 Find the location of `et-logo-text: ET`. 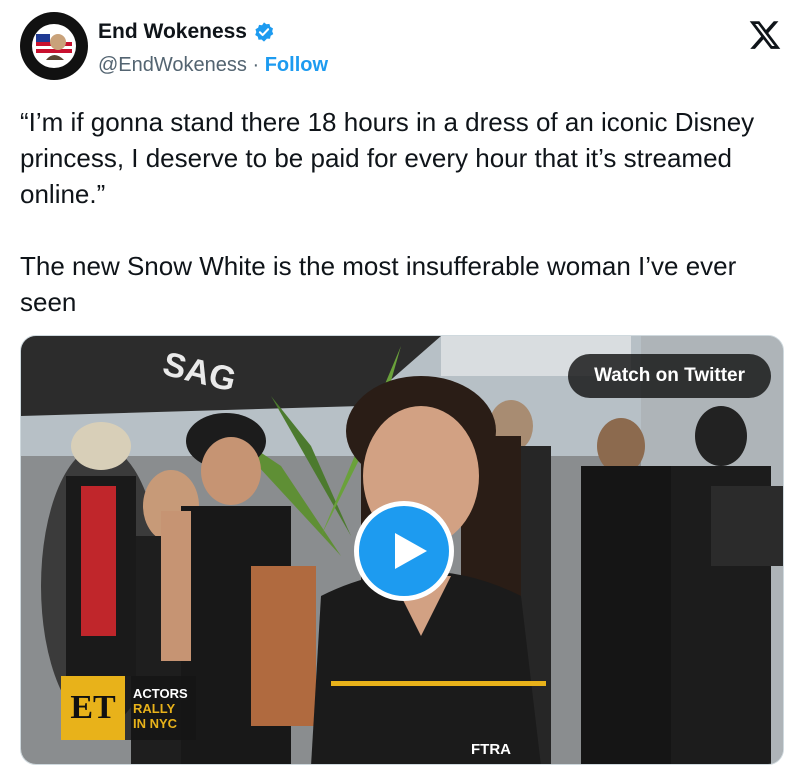

et-logo-text: ET is located at coordinates (93, 707).